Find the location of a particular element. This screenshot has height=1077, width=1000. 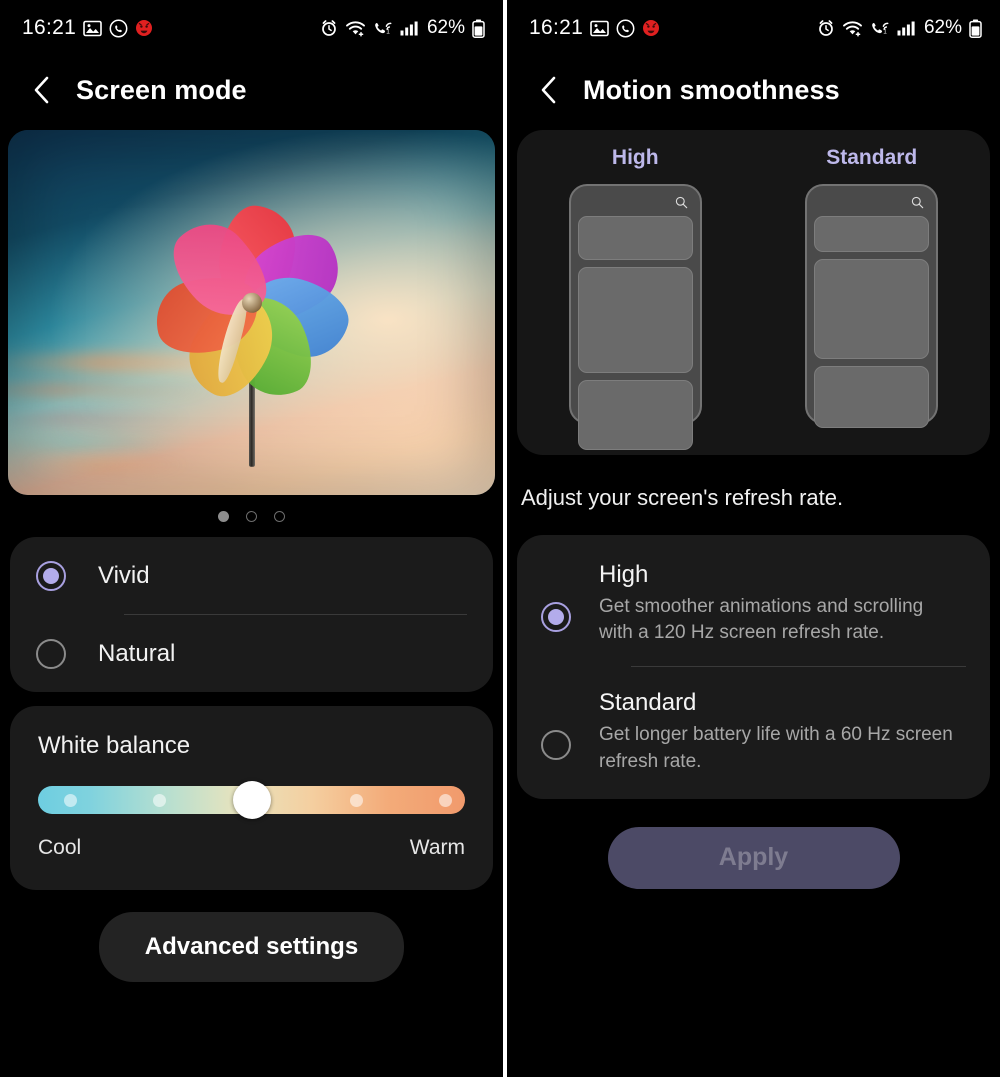

white-balance-warm-label: Warm is located at coordinates (437, 847).